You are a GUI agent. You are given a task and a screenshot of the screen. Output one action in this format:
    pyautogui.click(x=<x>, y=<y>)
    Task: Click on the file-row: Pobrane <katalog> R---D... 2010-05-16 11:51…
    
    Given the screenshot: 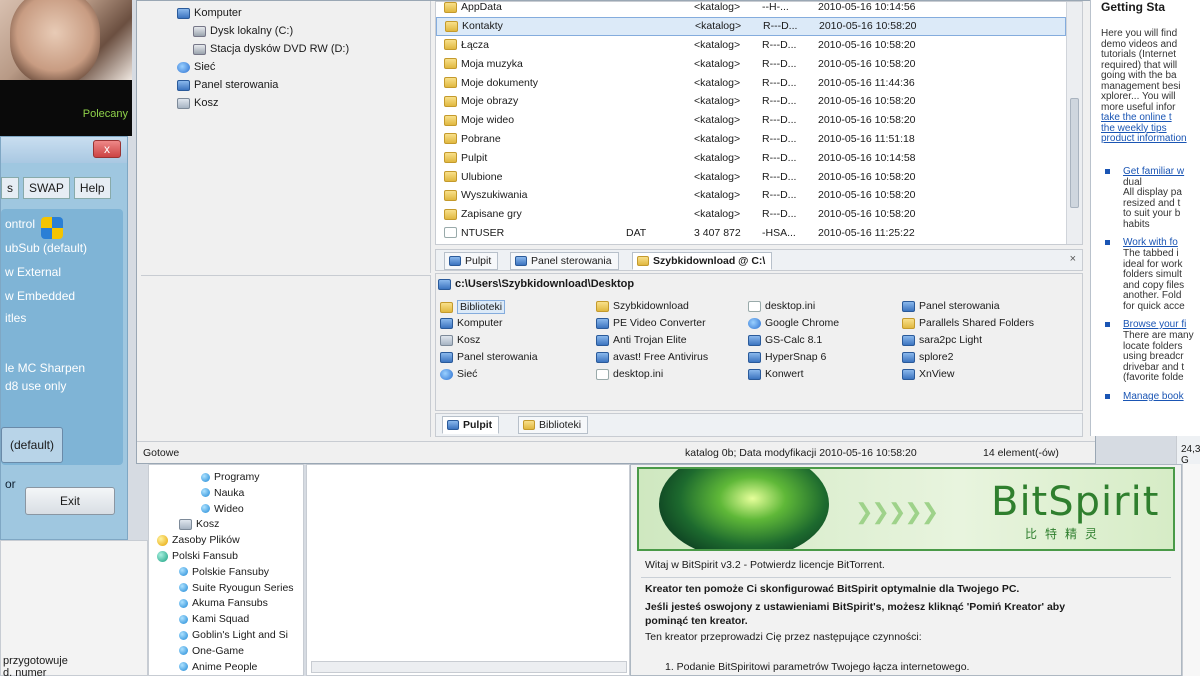 What is the action you would take?
    pyautogui.click(x=751, y=139)
    